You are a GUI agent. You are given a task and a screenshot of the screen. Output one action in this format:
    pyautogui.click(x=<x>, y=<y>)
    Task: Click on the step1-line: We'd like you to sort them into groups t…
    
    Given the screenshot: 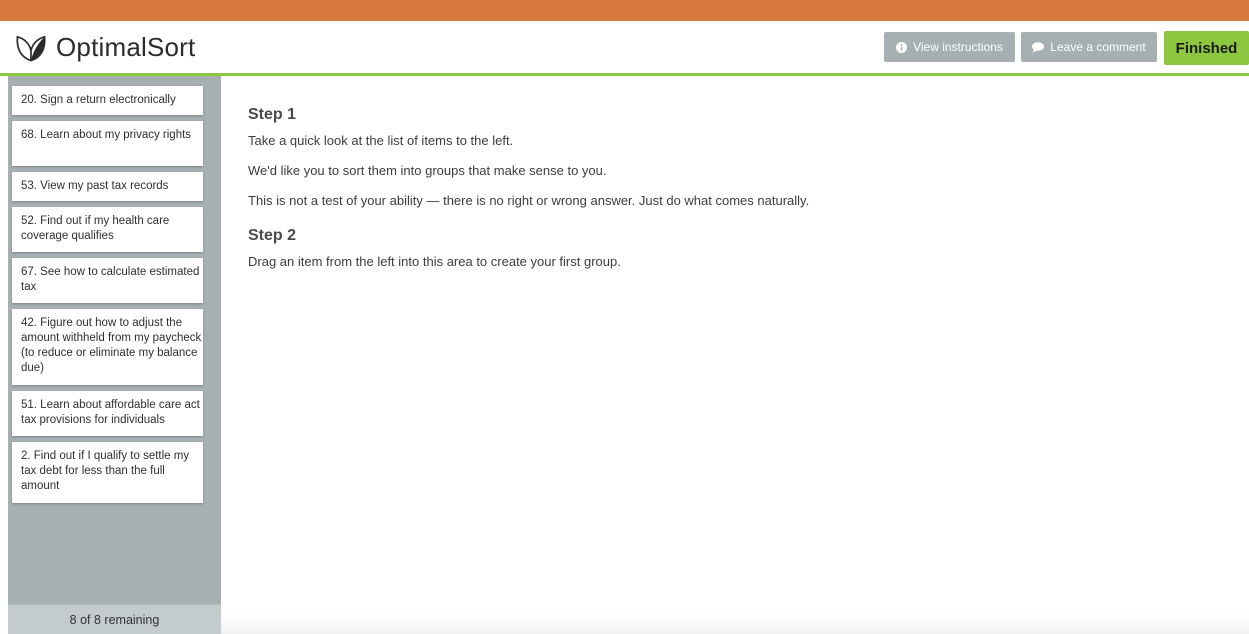 What is the action you would take?
    pyautogui.click(x=427, y=170)
    